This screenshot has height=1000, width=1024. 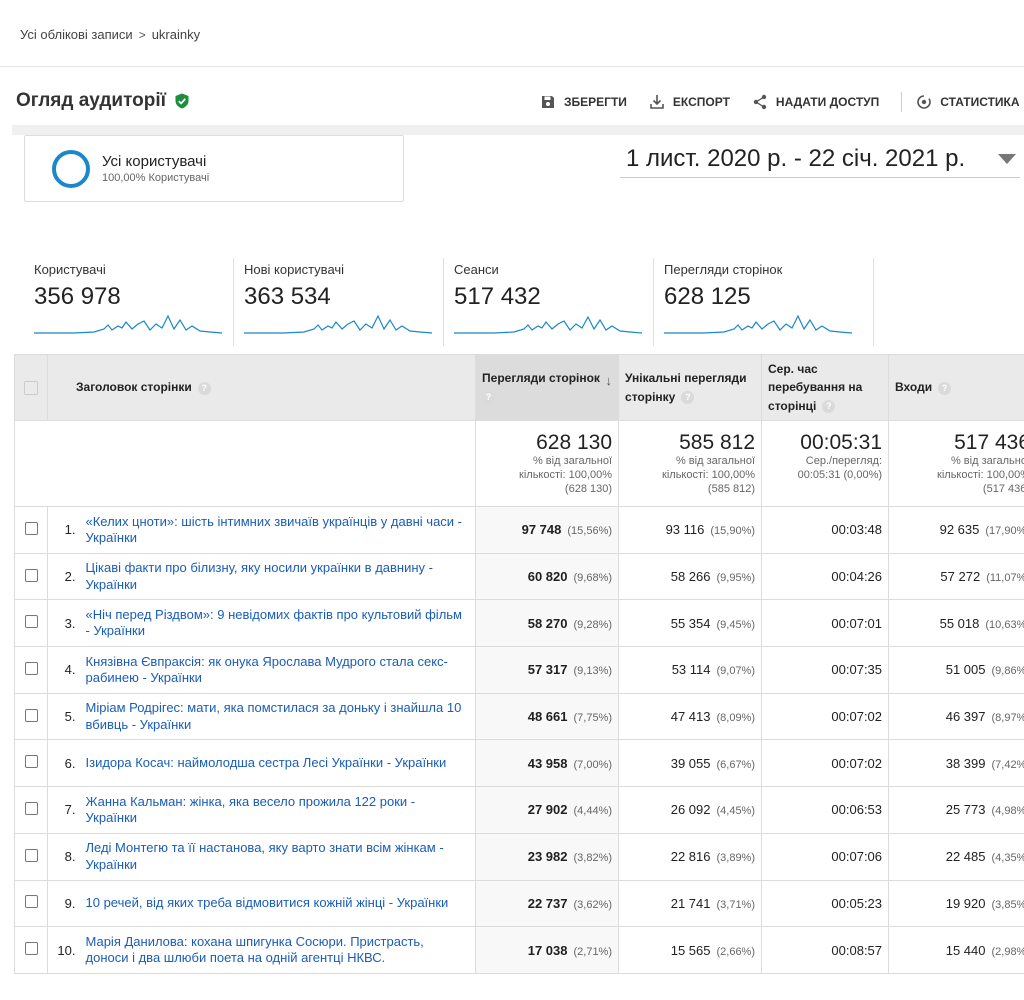 I want to click on avg-time-cell: 00:04:26, so click(x=825, y=576).